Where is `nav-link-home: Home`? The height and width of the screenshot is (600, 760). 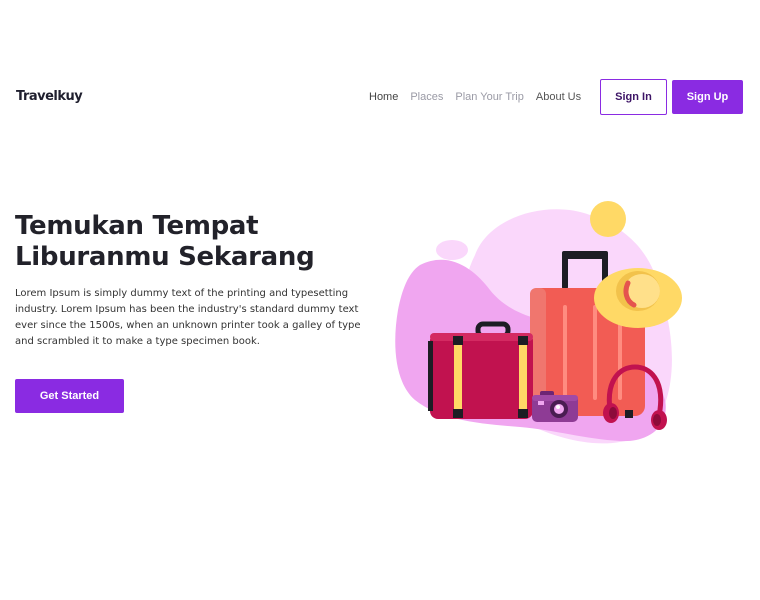 nav-link-home: Home is located at coordinates (383, 97).